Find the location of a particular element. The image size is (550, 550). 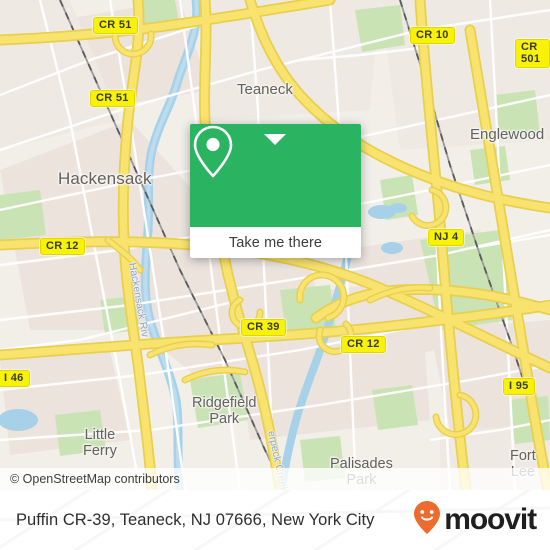

highway-shield: NJ 4 is located at coordinates (446, 237).